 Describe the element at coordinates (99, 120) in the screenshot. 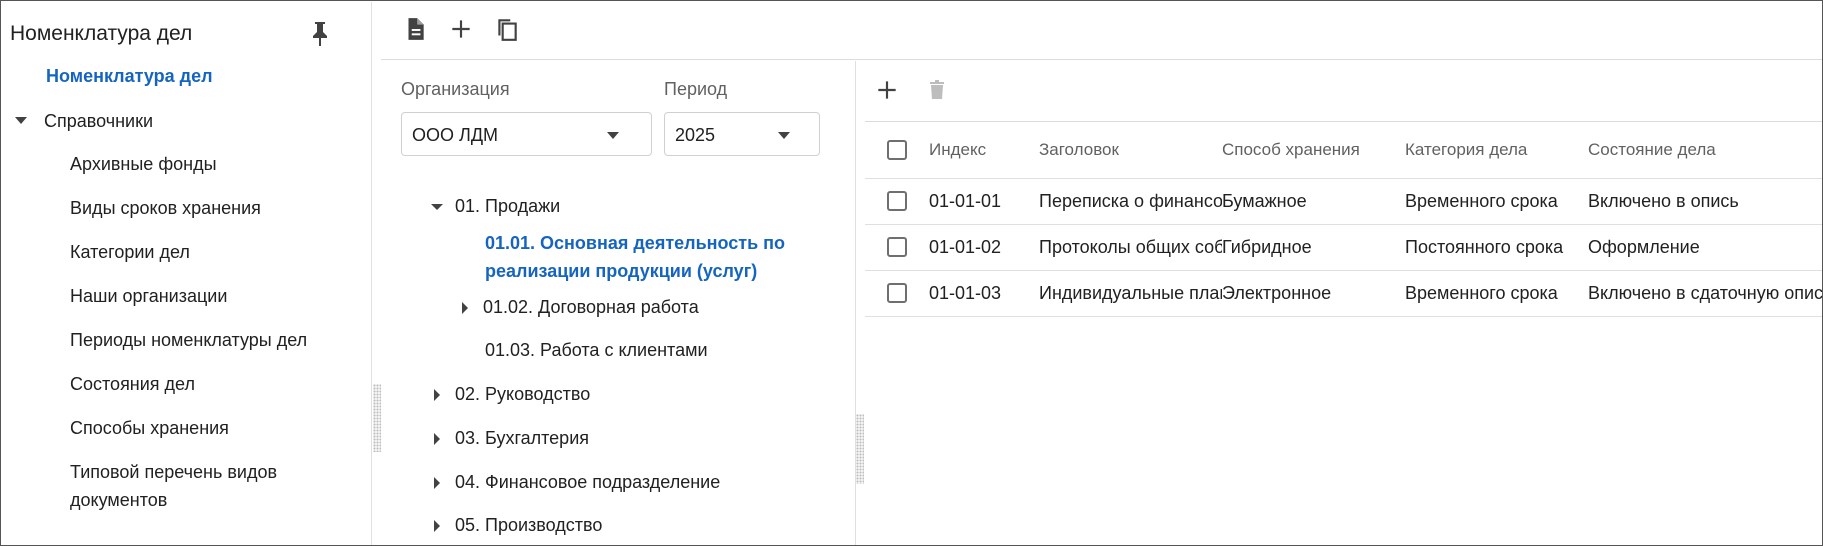

I see `sidebar-group-label: Справочники` at that location.